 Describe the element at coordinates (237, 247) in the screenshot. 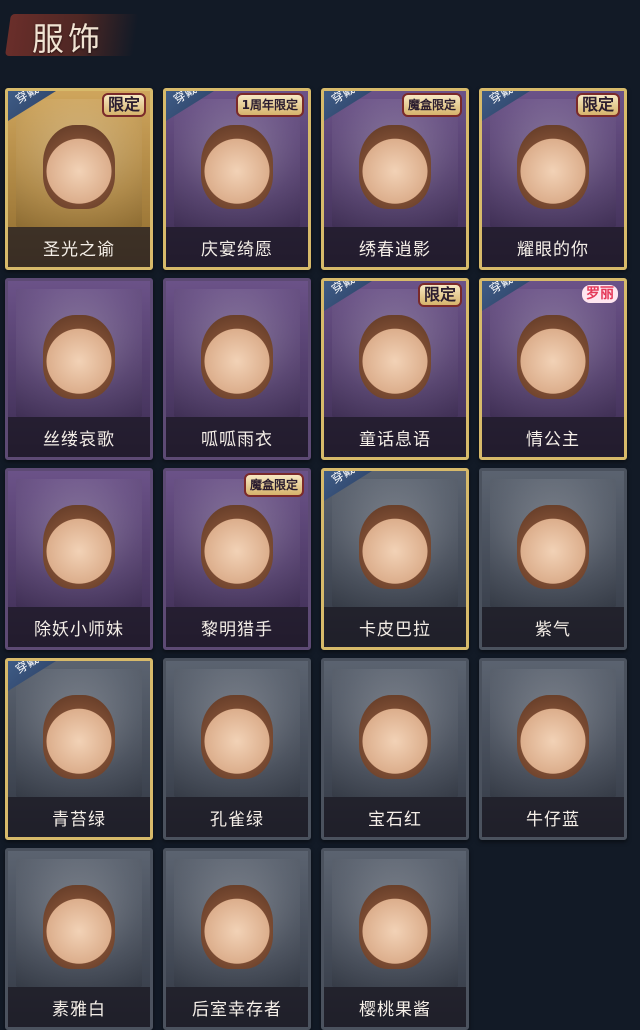

I see `costume-name: 庆宴绮愿` at that location.